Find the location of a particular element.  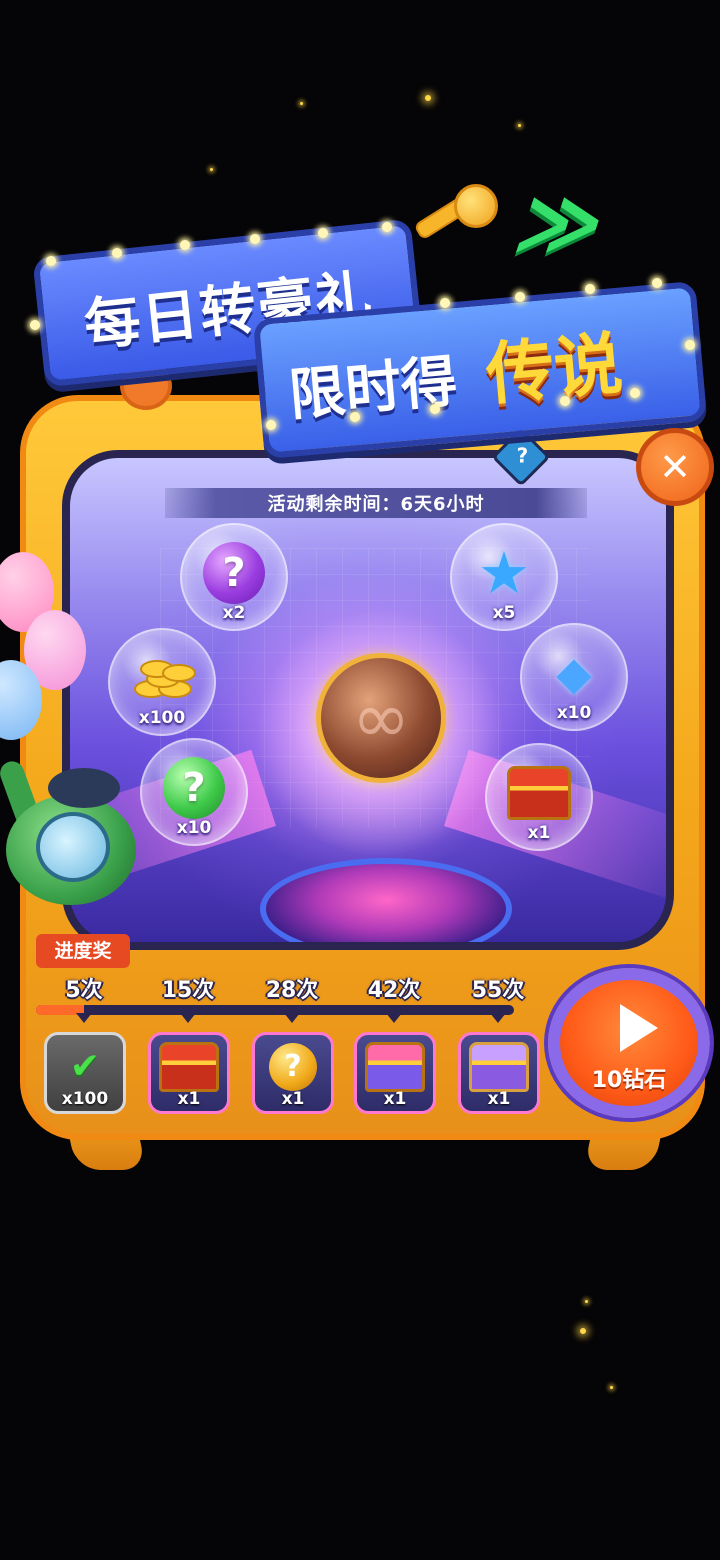

purple-question-orb-icon: ? is located at coordinates (234, 572).